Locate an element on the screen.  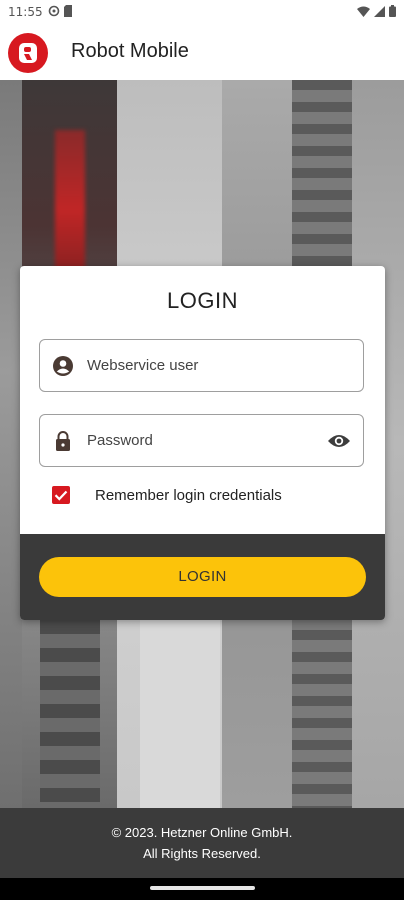
system-nav-bar is located at coordinates (202, 889).